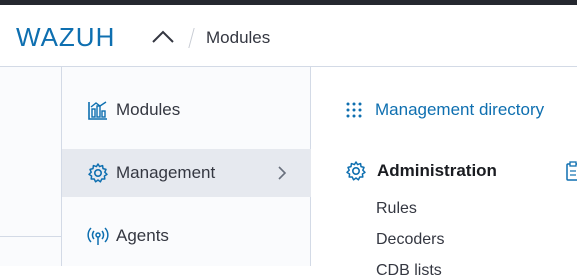 This screenshot has height=280, width=577. Describe the element at coordinates (282, 173) in the screenshot. I see `chevron-right-icon` at that location.